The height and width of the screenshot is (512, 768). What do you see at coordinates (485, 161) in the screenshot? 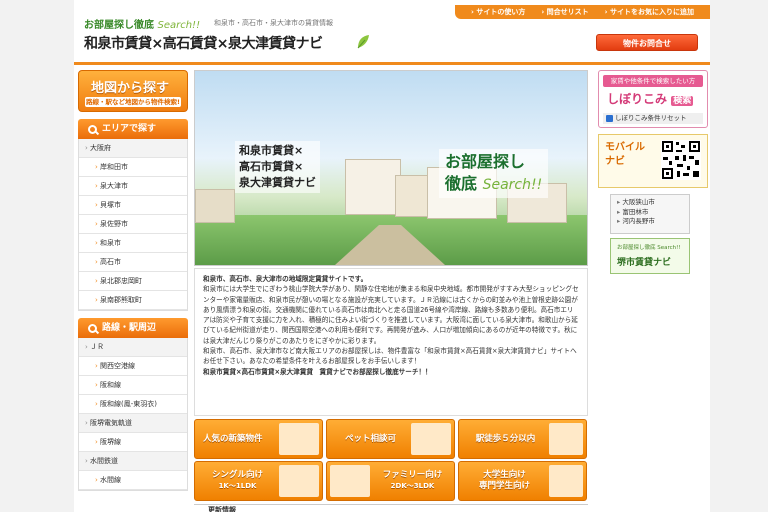
I see `hero-catch-line1: お部屋探し` at bounding box center [485, 161].